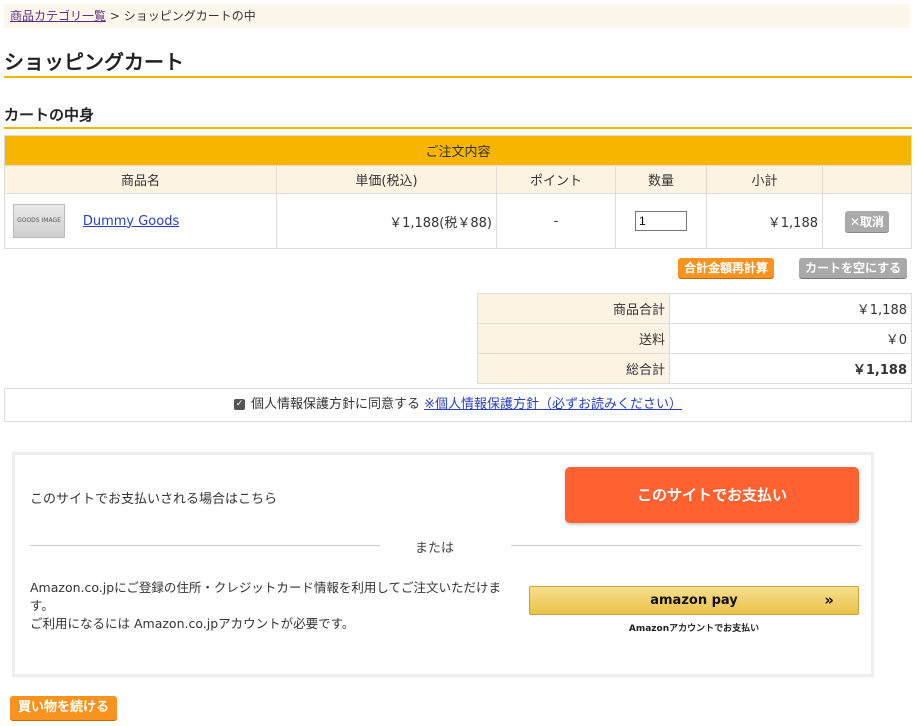 The image size is (918, 726). I want to click on site-payment-button: このサイトでお支払い, so click(712, 495).